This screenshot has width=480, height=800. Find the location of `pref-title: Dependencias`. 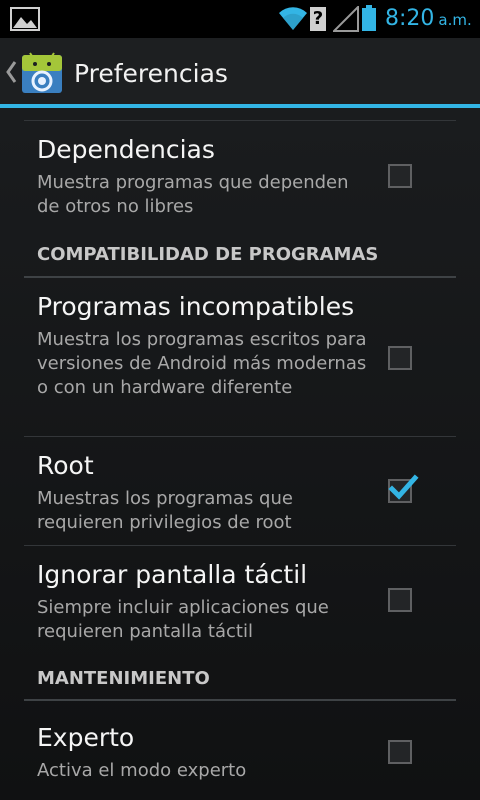

pref-title: Dependencias is located at coordinates (126, 149).